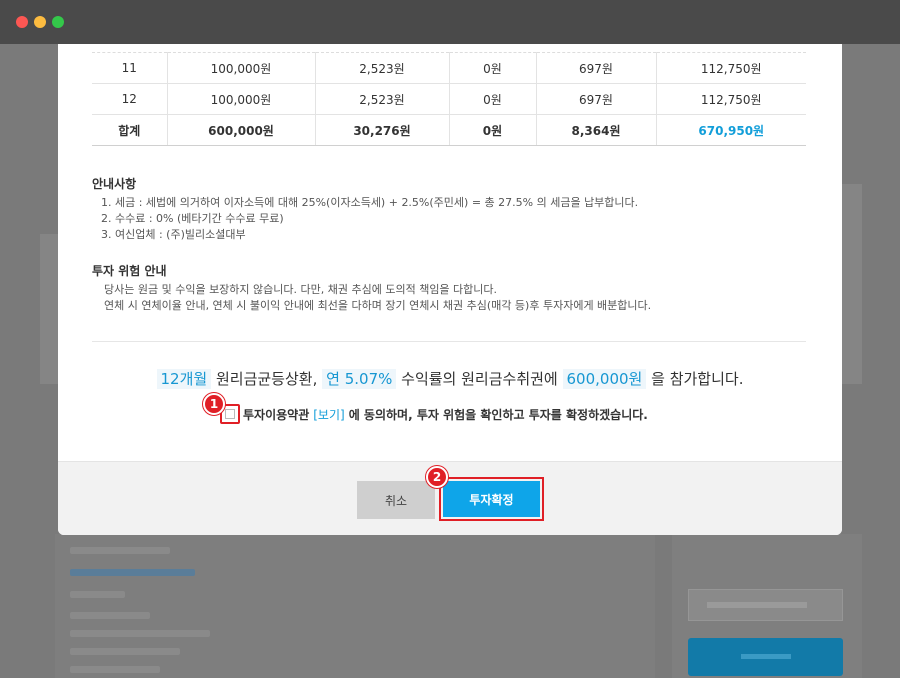 This screenshot has height=678, width=900. I want to click on background-content, so click(355, 606).